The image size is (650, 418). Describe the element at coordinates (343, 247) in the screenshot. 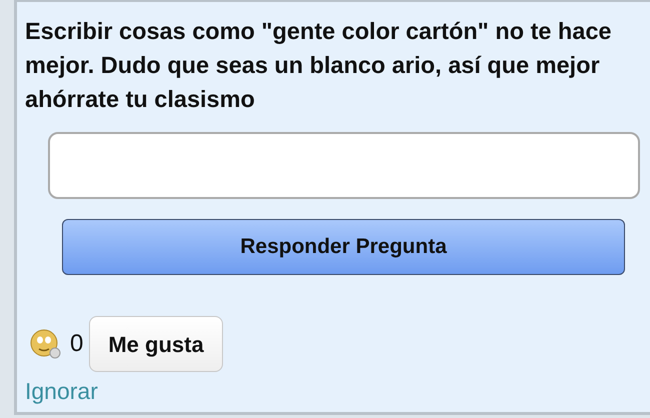

I see `reply-button: Responder Pregunta` at that location.